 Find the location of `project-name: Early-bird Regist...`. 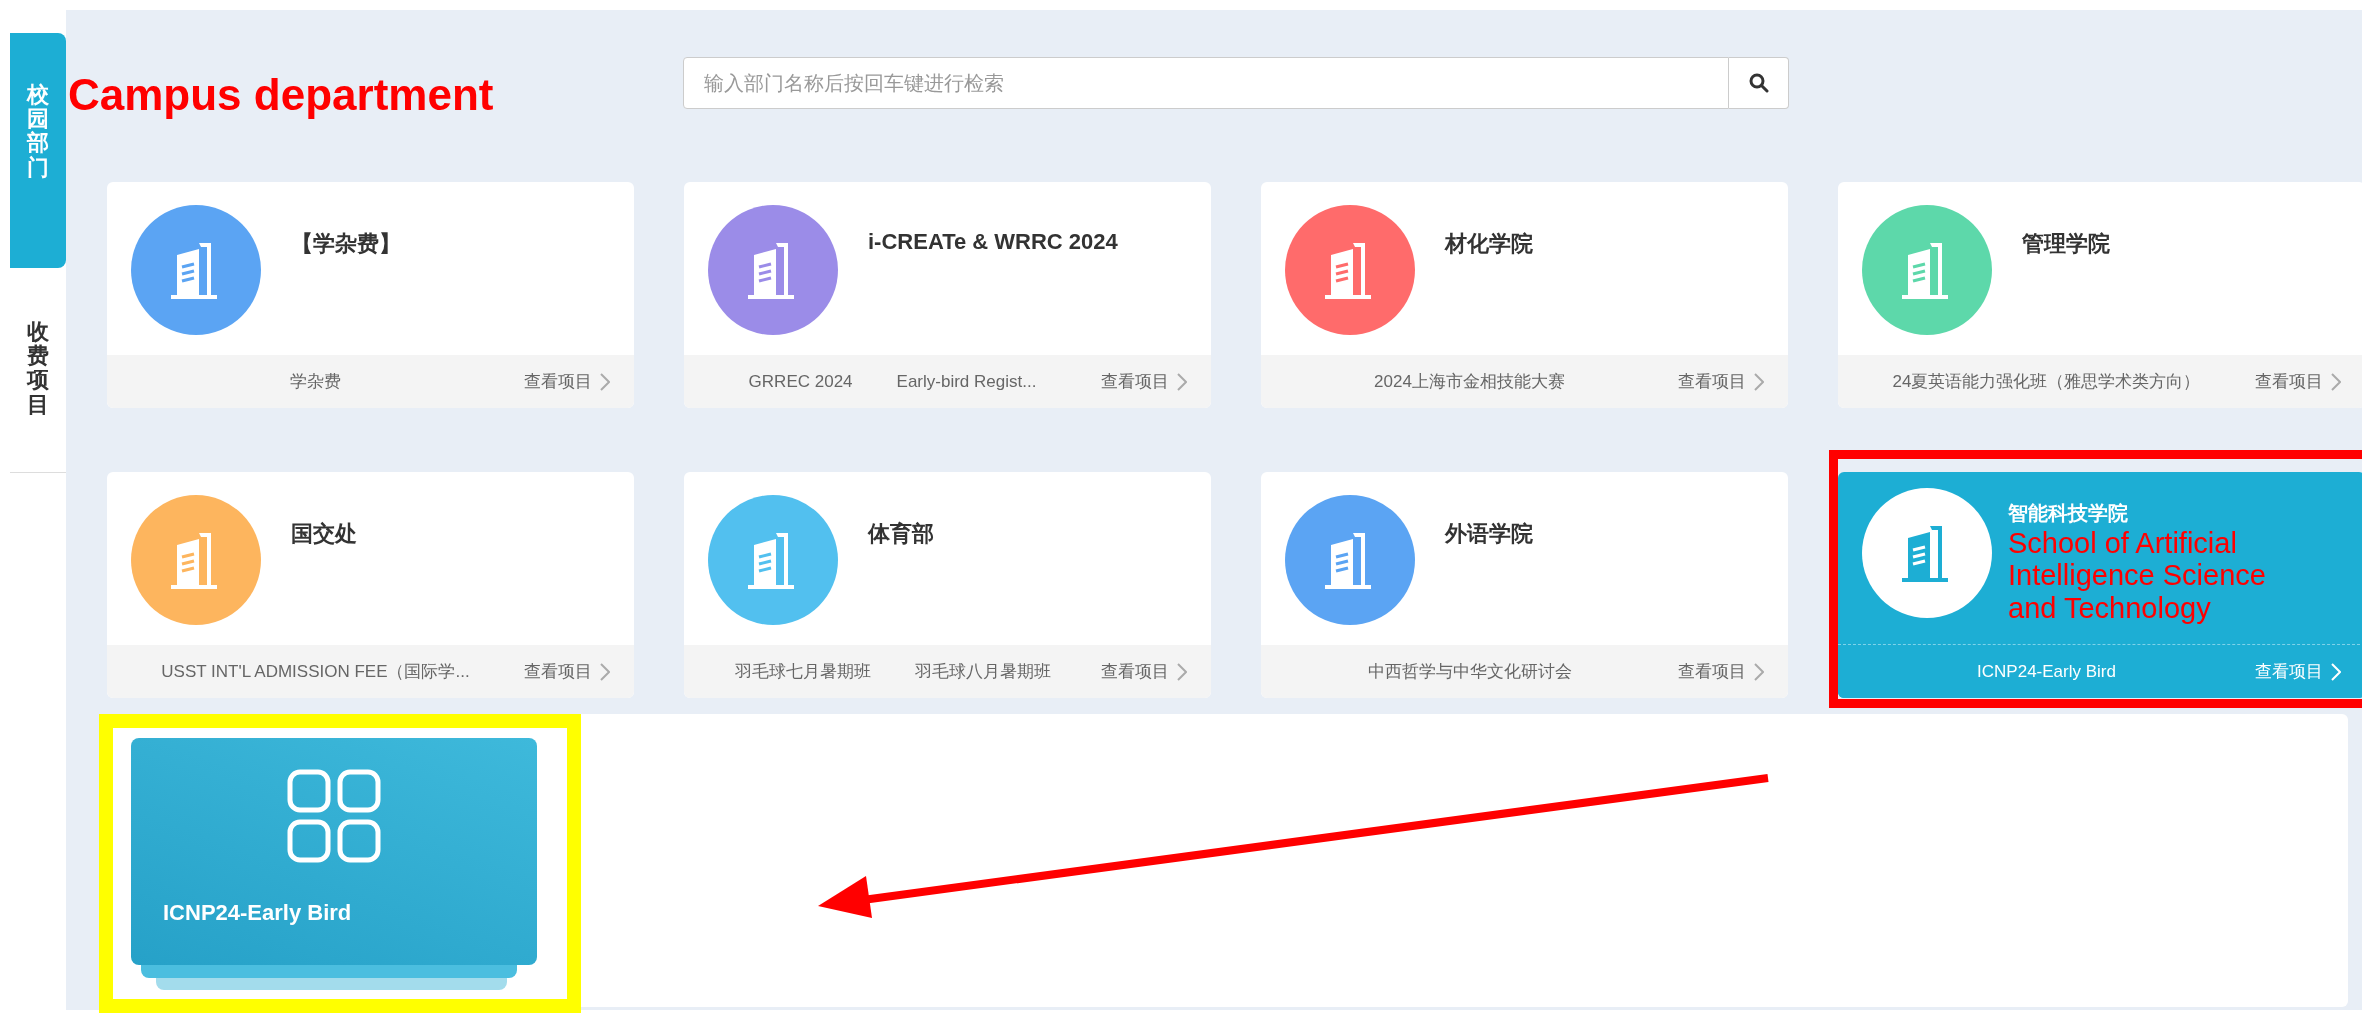

project-name: Early-bird Regist... is located at coordinates (966, 381).